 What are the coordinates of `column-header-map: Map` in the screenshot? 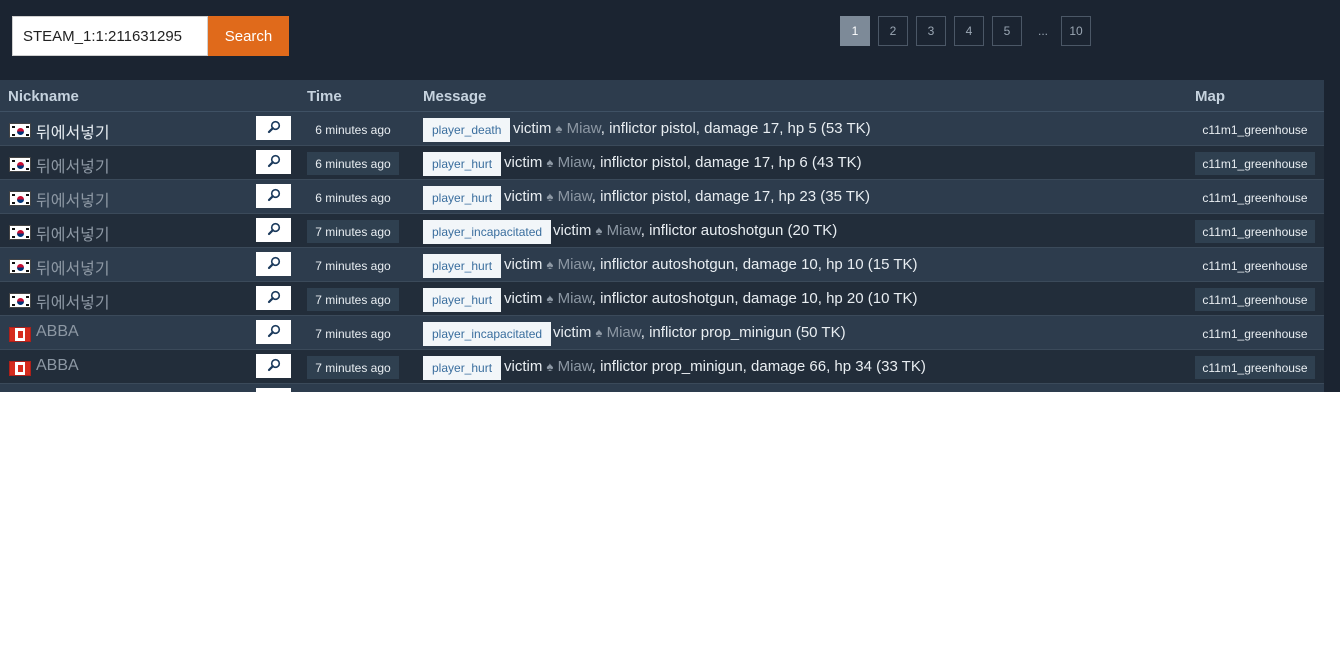 It's located at (1210, 96).